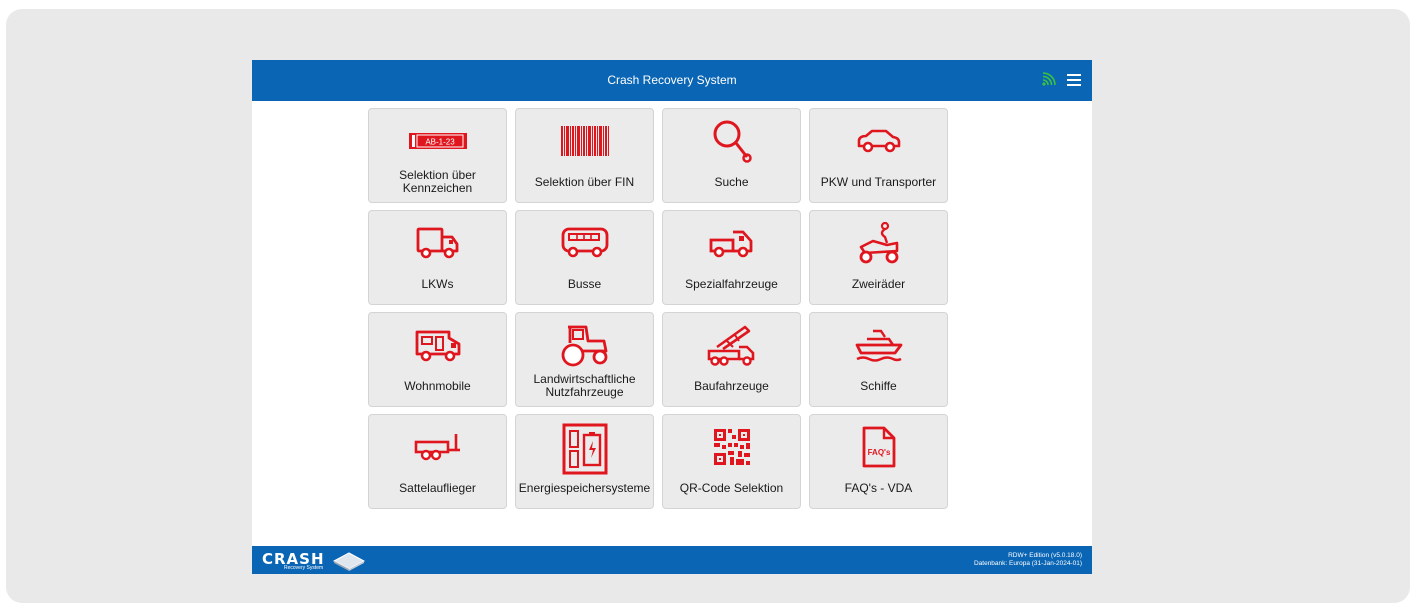 This screenshot has height=603, width=1416. Describe the element at coordinates (878, 155) in the screenshot. I see `tile-pkw-transporter: PKW und Transporter` at that location.